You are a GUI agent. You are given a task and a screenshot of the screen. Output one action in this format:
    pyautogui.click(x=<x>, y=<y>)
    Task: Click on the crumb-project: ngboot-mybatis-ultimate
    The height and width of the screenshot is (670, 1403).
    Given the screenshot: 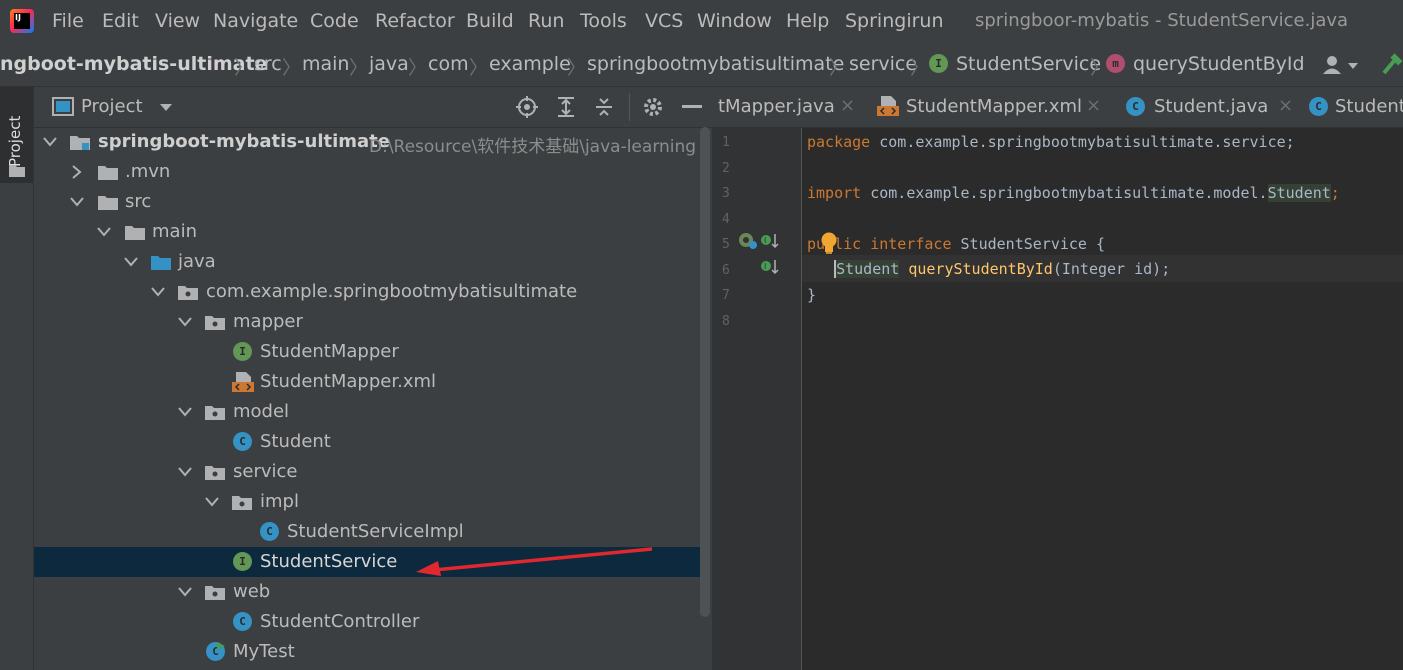 What is the action you would take?
    pyautogui.click(x=133, y=64)
    